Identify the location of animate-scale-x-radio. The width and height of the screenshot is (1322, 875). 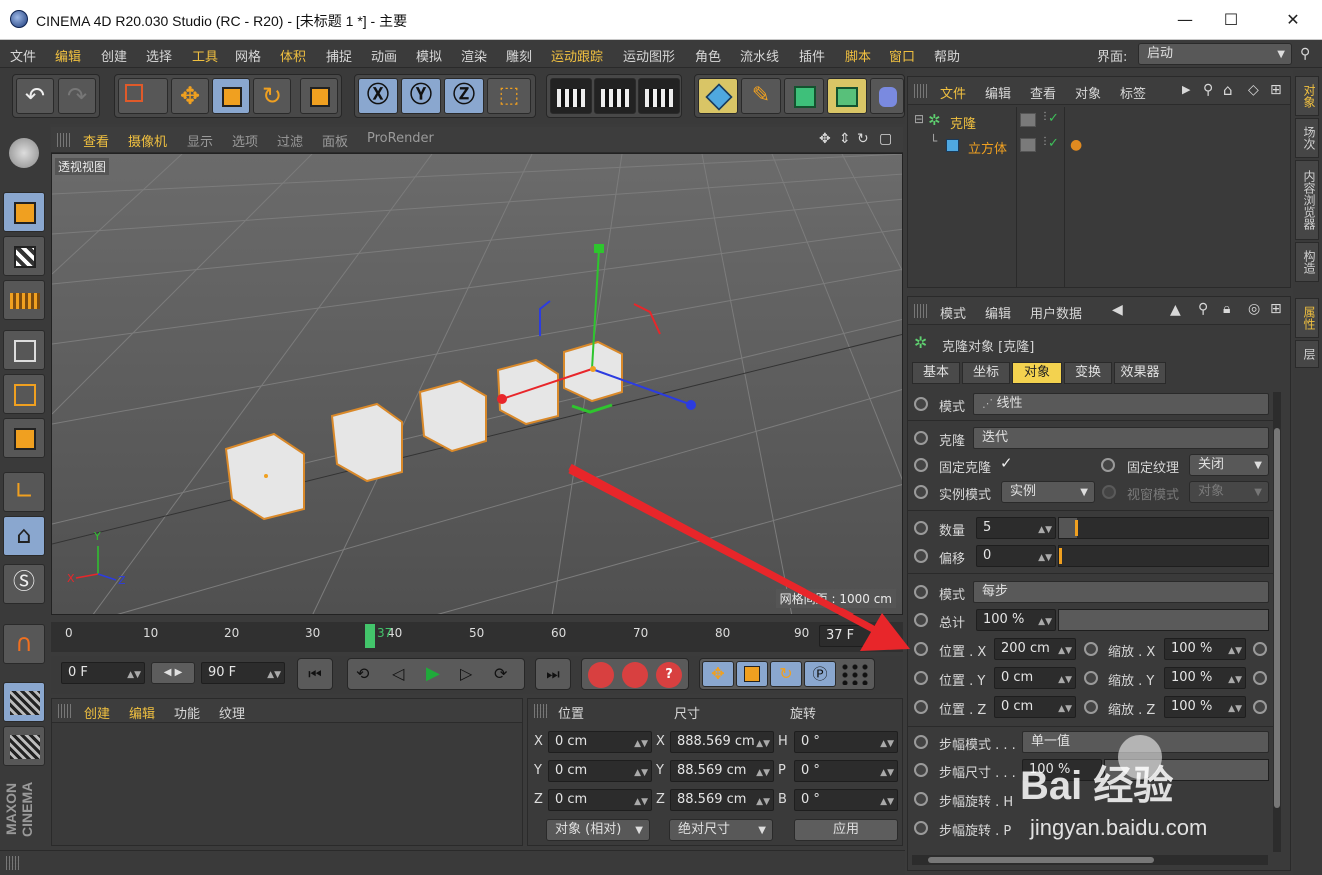
(1091, 649).